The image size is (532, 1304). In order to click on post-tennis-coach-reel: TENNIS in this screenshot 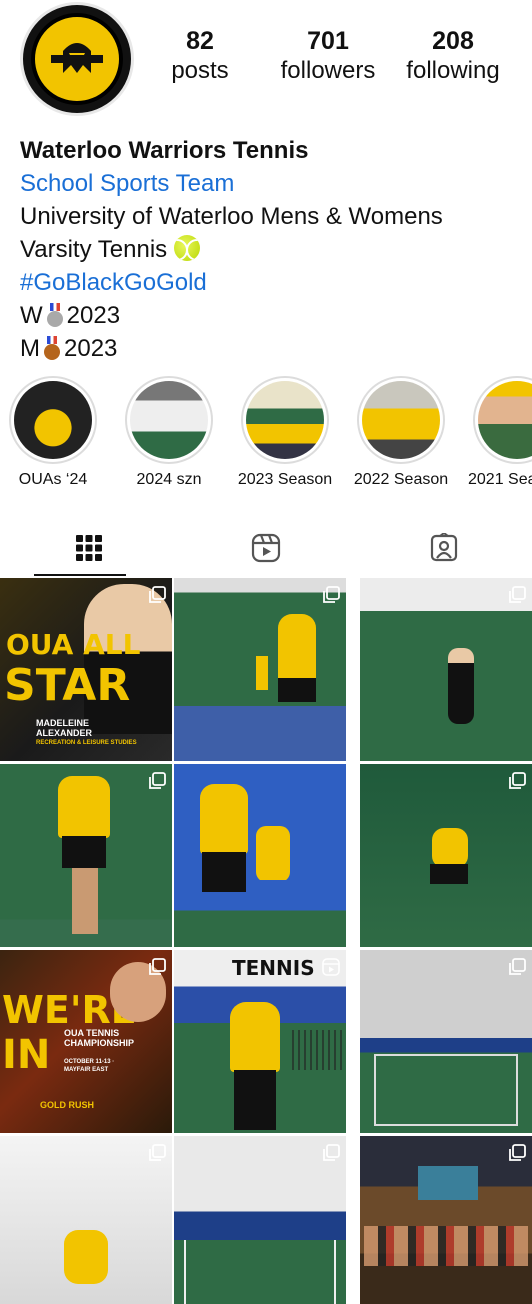, I will do `click(260, 1041)`.